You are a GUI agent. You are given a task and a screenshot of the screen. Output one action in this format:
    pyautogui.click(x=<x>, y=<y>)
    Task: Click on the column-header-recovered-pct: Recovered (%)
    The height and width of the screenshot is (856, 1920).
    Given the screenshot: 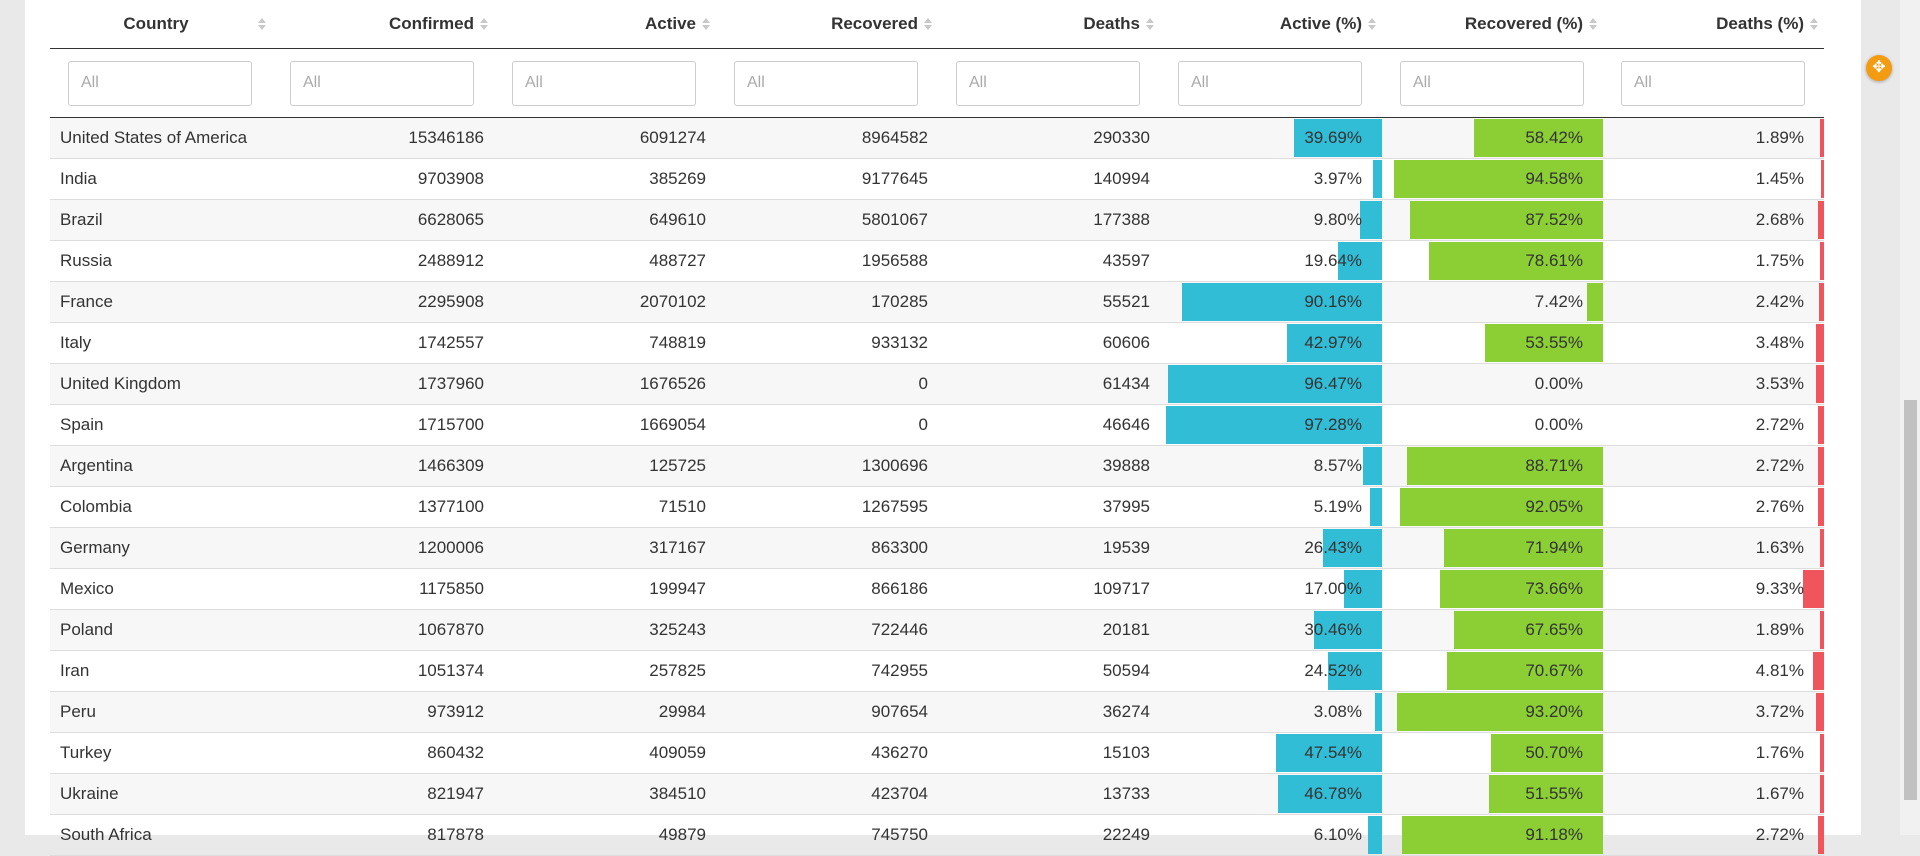 What is the action you would take?
    pyautogui.click(x=1492, y=24)
    